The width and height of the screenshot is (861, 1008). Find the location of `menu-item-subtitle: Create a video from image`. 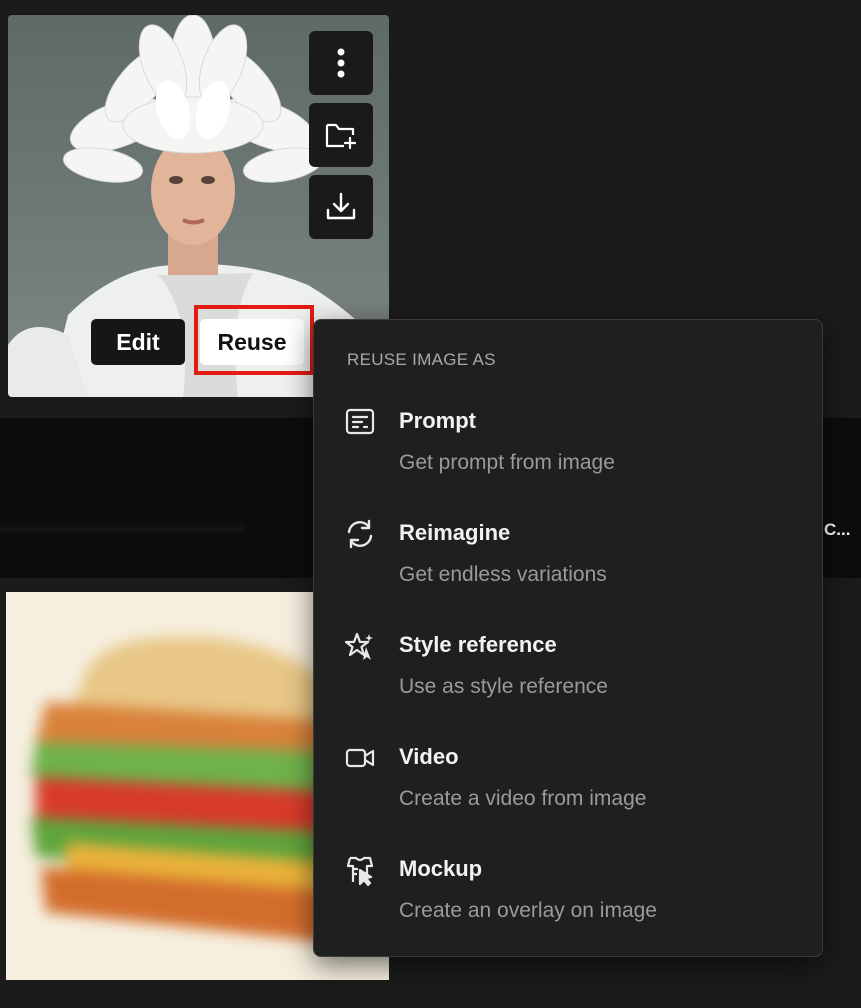

menu-item-subtitle: Create a video from image is located at coordinates (523, 798).